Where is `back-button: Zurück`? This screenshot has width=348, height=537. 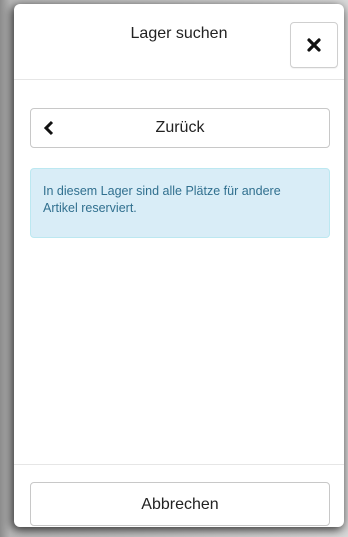 back-button: Zurück is located at coordinates (180, 128).